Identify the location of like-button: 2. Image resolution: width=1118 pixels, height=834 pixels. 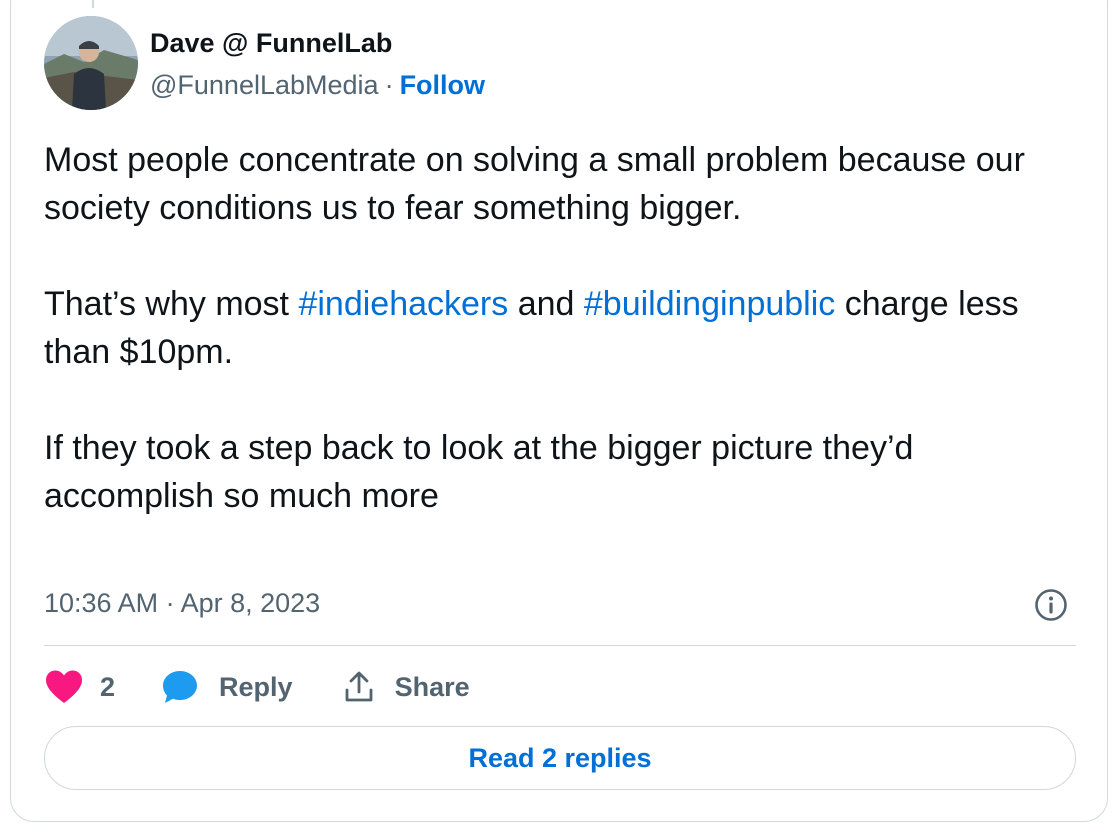
(79, 687).